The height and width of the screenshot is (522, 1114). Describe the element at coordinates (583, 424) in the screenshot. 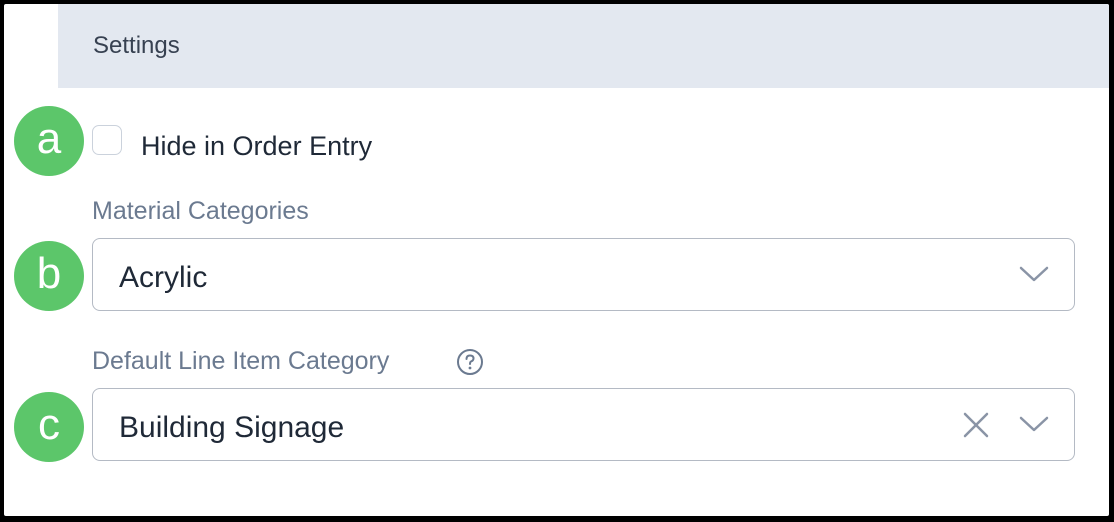

I see `default-line-item-category-select: Building Signage` at that location.